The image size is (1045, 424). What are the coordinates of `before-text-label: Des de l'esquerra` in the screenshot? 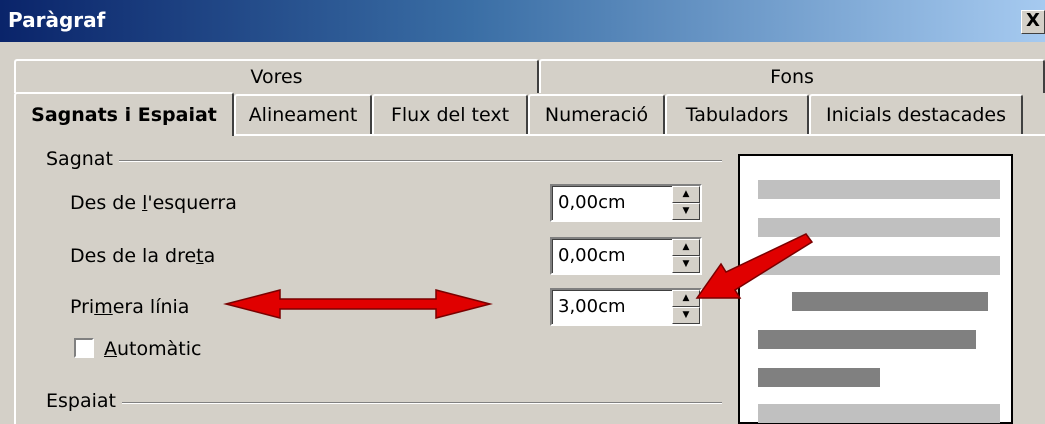 It's located at (153, 203).